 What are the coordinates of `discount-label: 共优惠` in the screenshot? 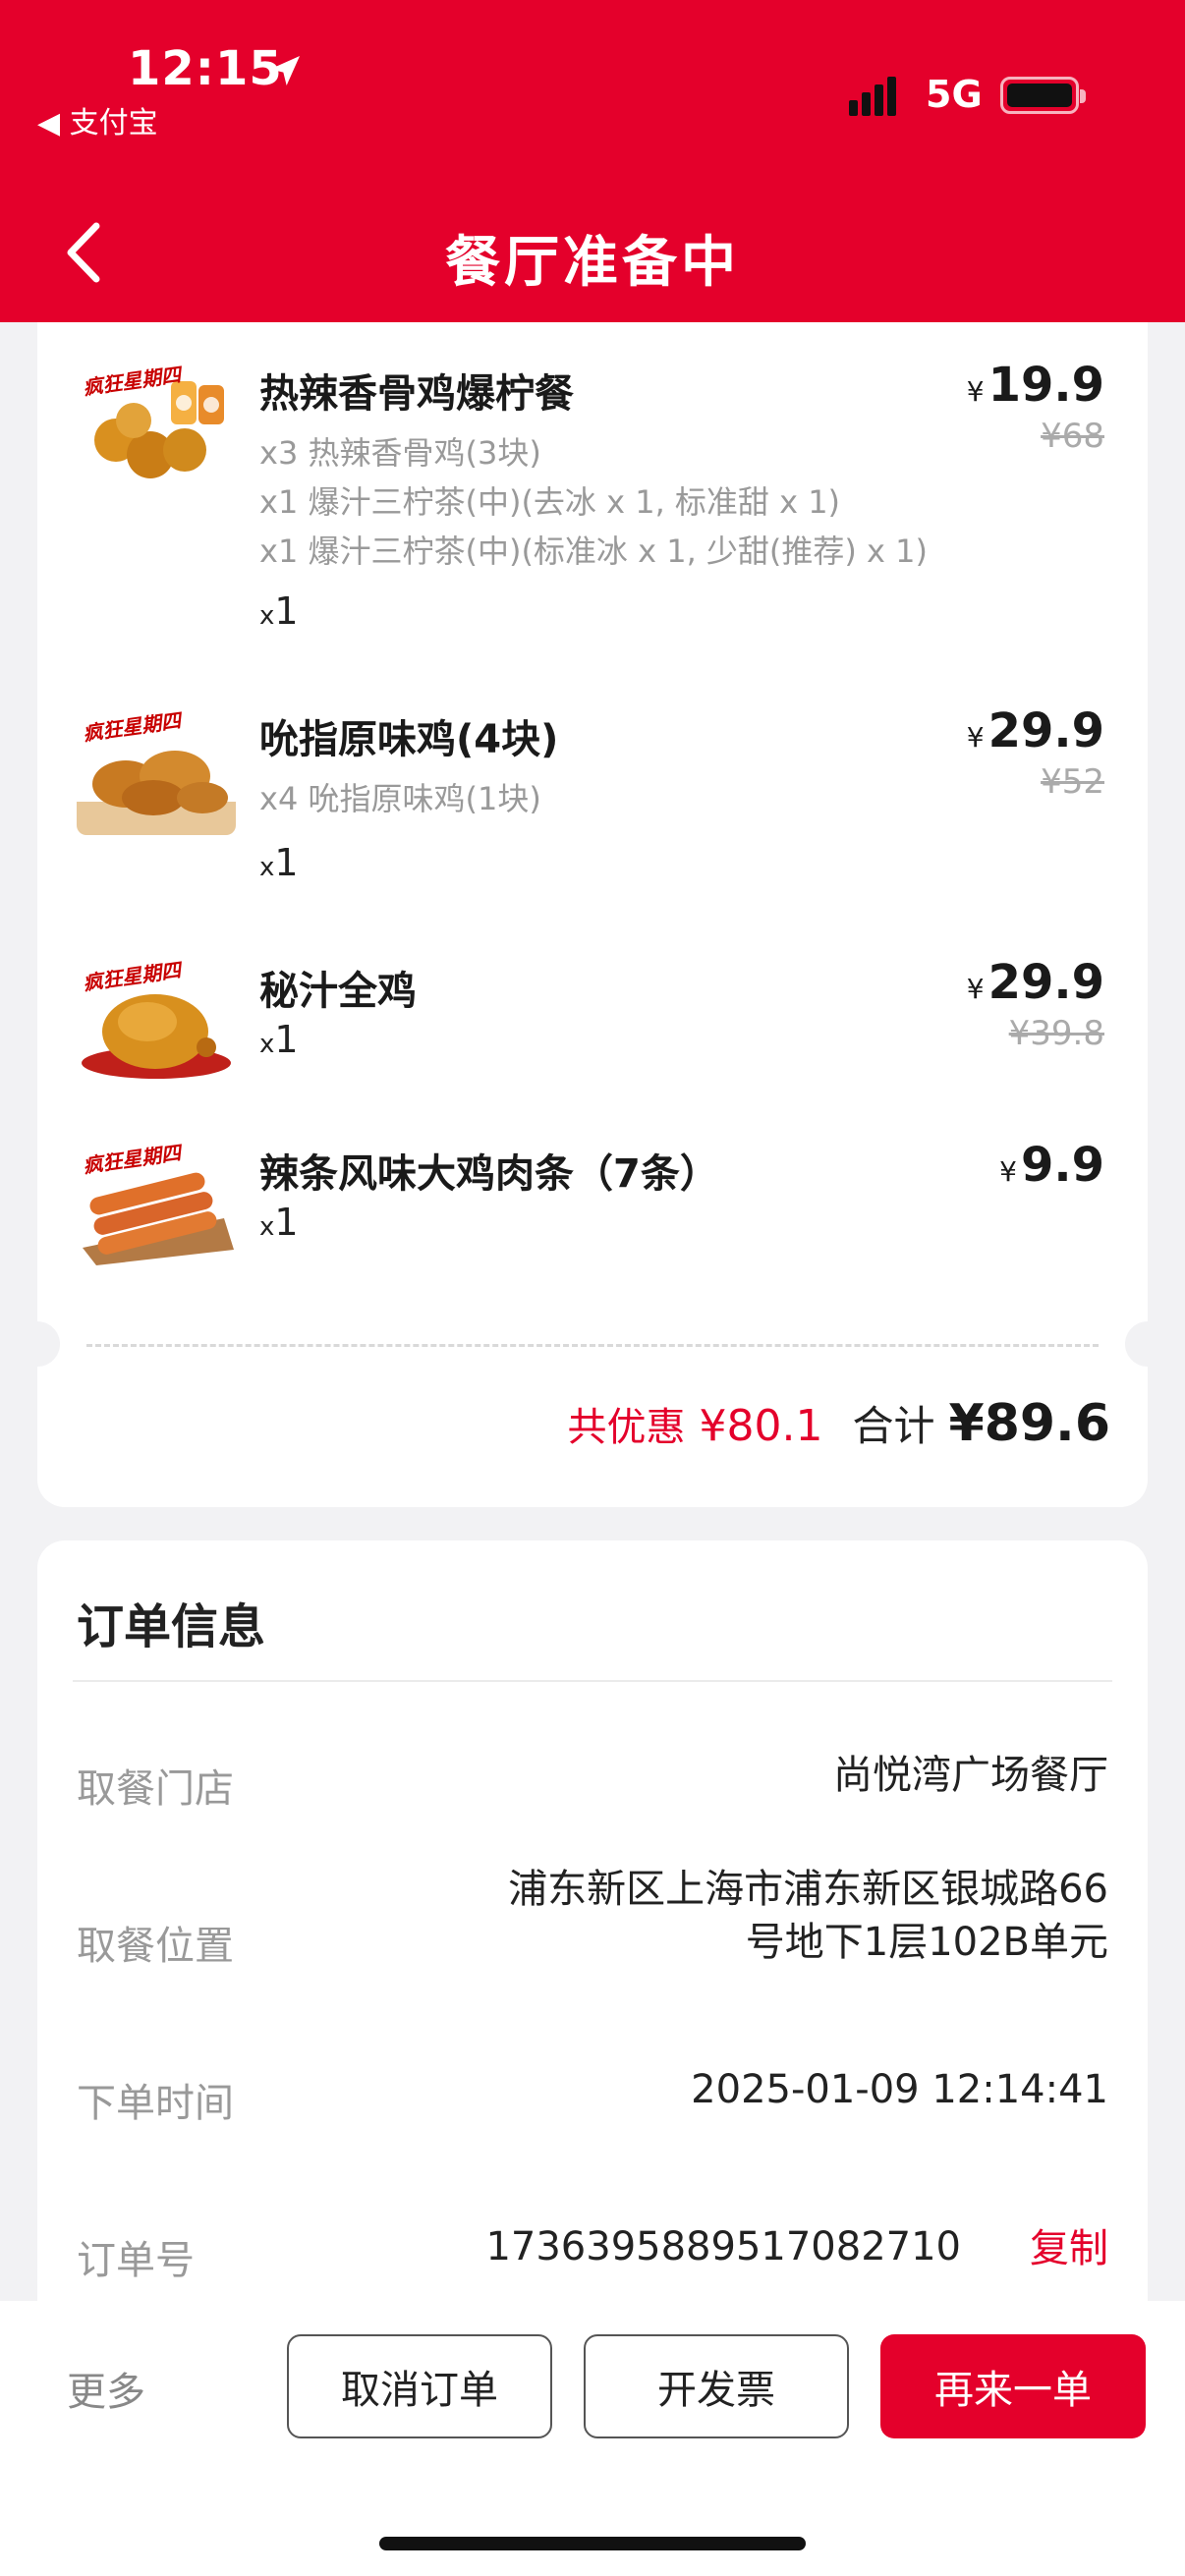 It's located at (627, 1427).